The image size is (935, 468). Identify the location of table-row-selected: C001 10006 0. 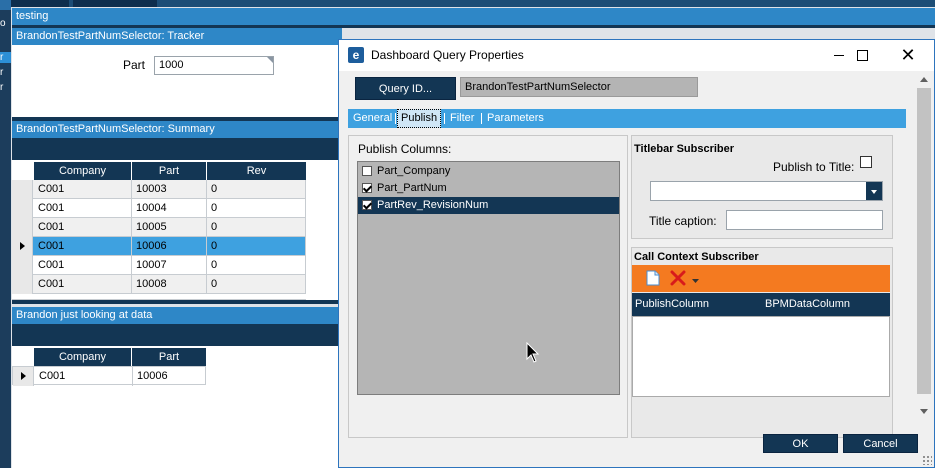
(159, 246).